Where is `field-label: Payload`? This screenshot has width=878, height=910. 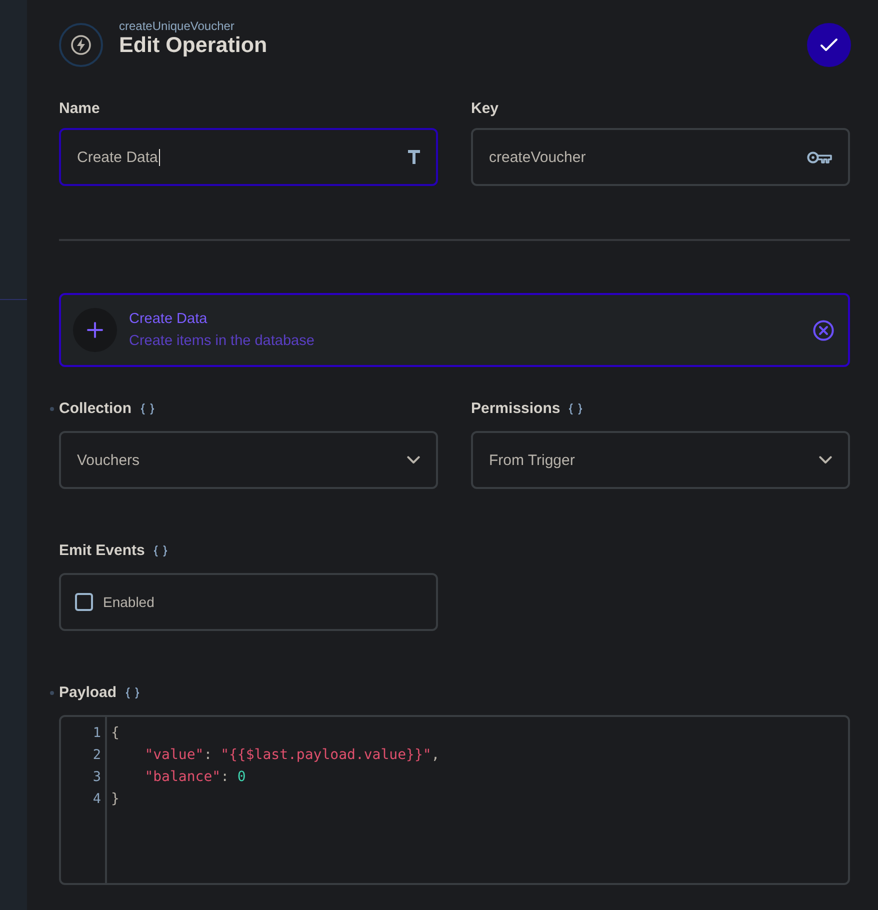
field-label: Payload is located at coordinates (88, 693).